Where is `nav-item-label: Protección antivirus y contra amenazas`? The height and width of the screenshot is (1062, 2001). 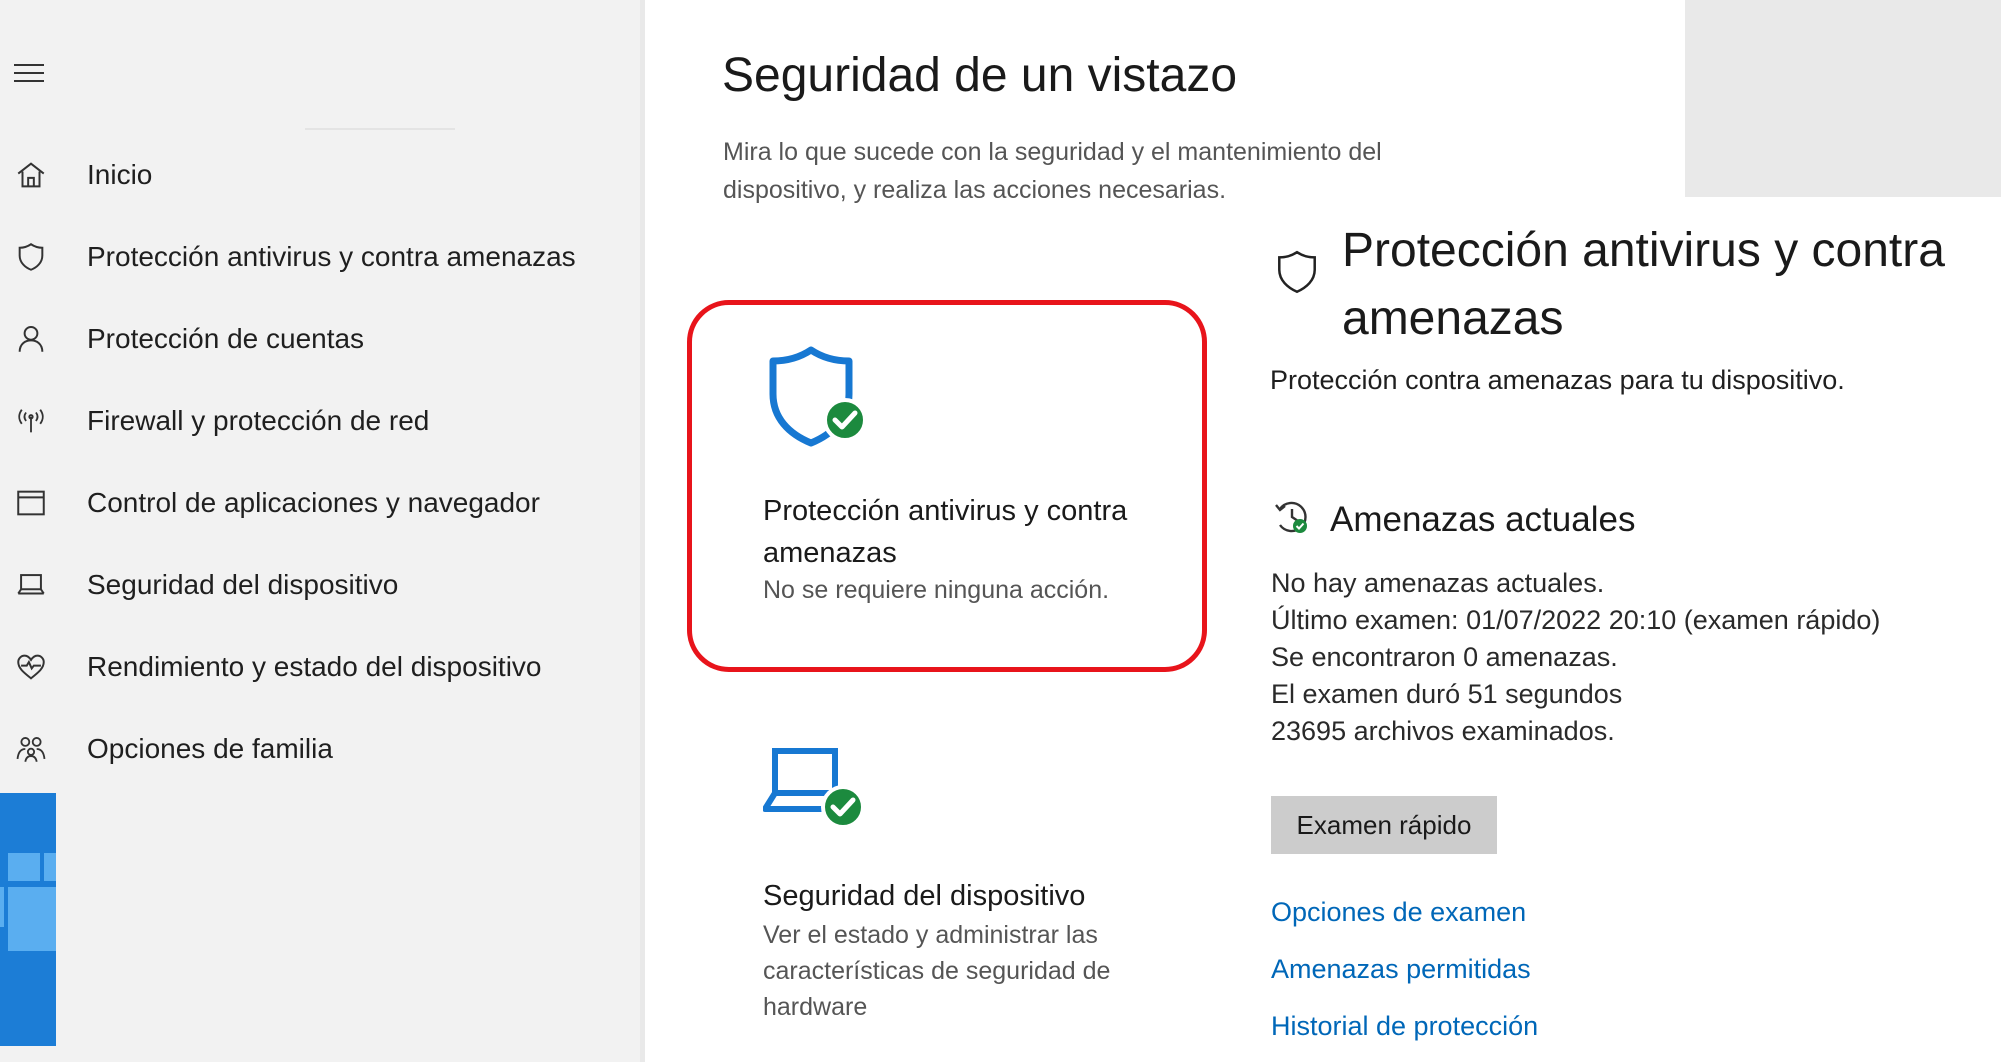 nav-item-label: Protección antivirus y contra amenazas is located at coordinates (331, 256).